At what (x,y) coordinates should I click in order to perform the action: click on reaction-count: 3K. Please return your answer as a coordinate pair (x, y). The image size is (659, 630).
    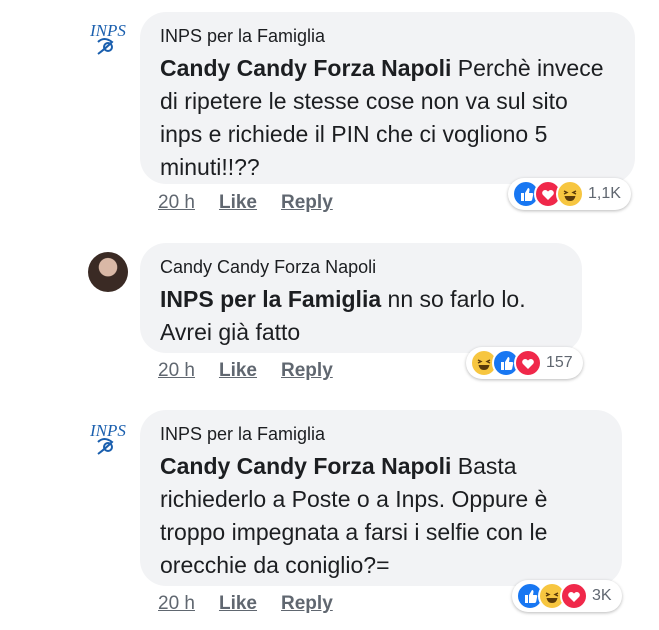
    Looking at the image, I should click on (602, 595).